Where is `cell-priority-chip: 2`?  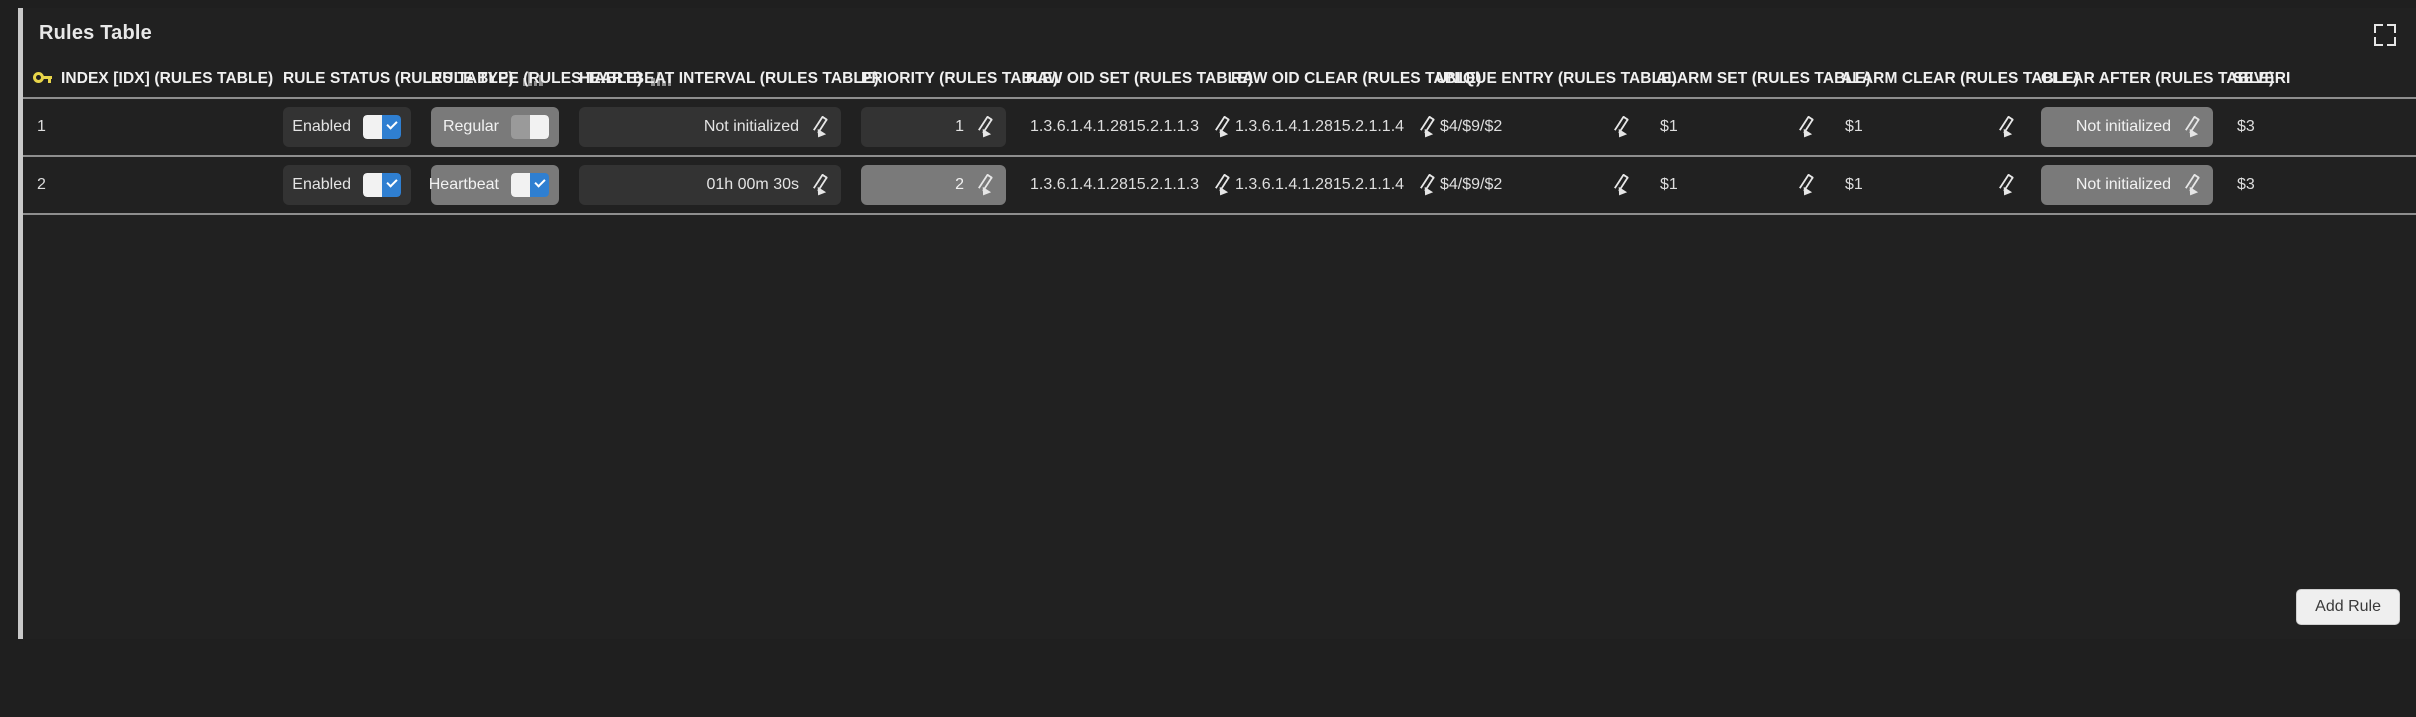 cell-priority-chip: 2 is located at coordinates (933, 185).